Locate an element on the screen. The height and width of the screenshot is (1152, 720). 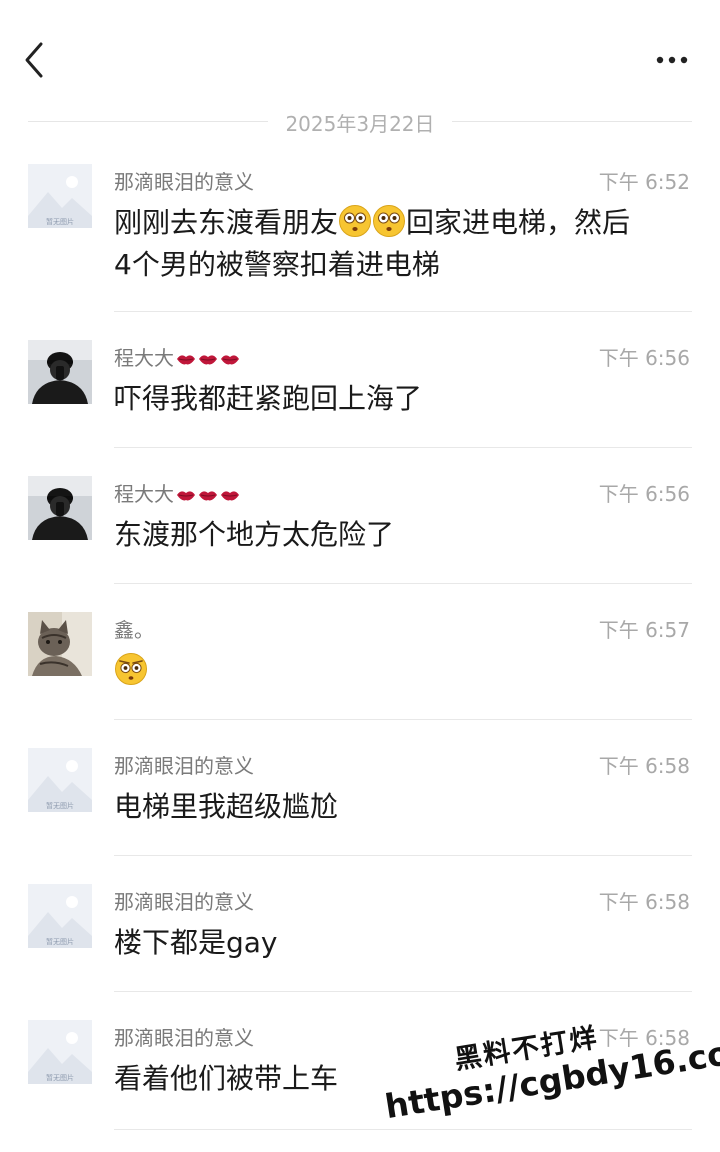
more-horizontal-icon is located at coordinates (672, 60).